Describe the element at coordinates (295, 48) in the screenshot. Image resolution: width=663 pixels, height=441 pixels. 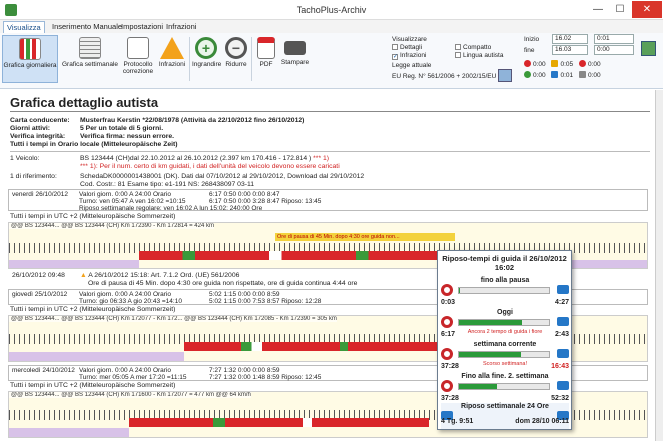
I see `printer-icon` at that location.